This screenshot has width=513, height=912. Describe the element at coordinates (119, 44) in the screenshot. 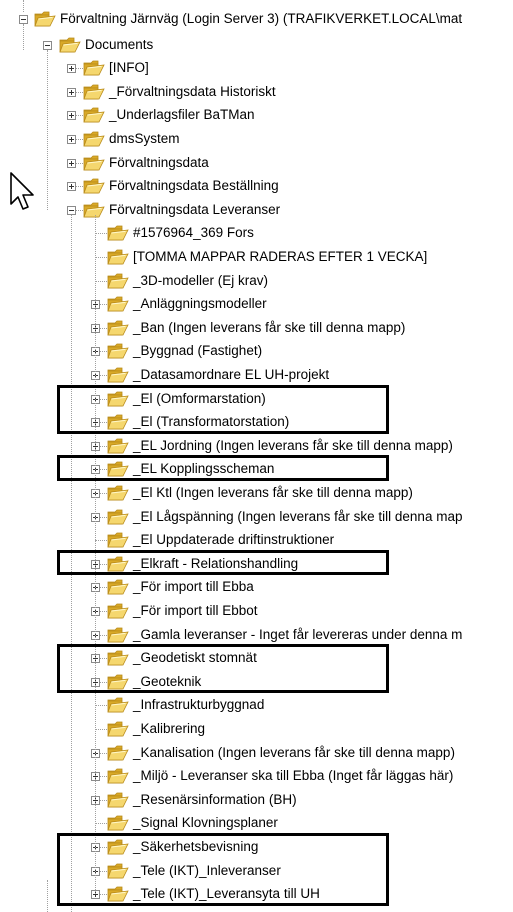

I see `tree-item-label: Documents` at that location.